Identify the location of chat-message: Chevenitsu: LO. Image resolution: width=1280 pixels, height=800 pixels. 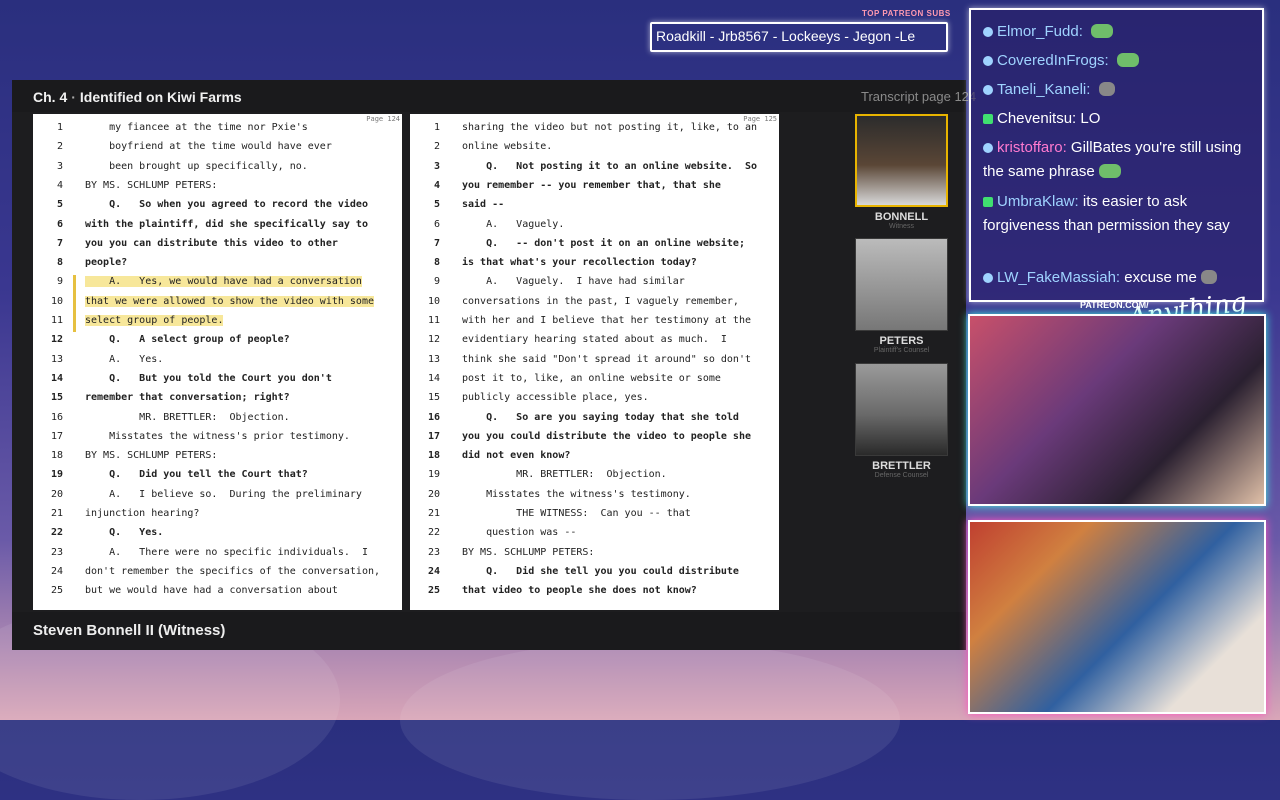
(1118, 119).